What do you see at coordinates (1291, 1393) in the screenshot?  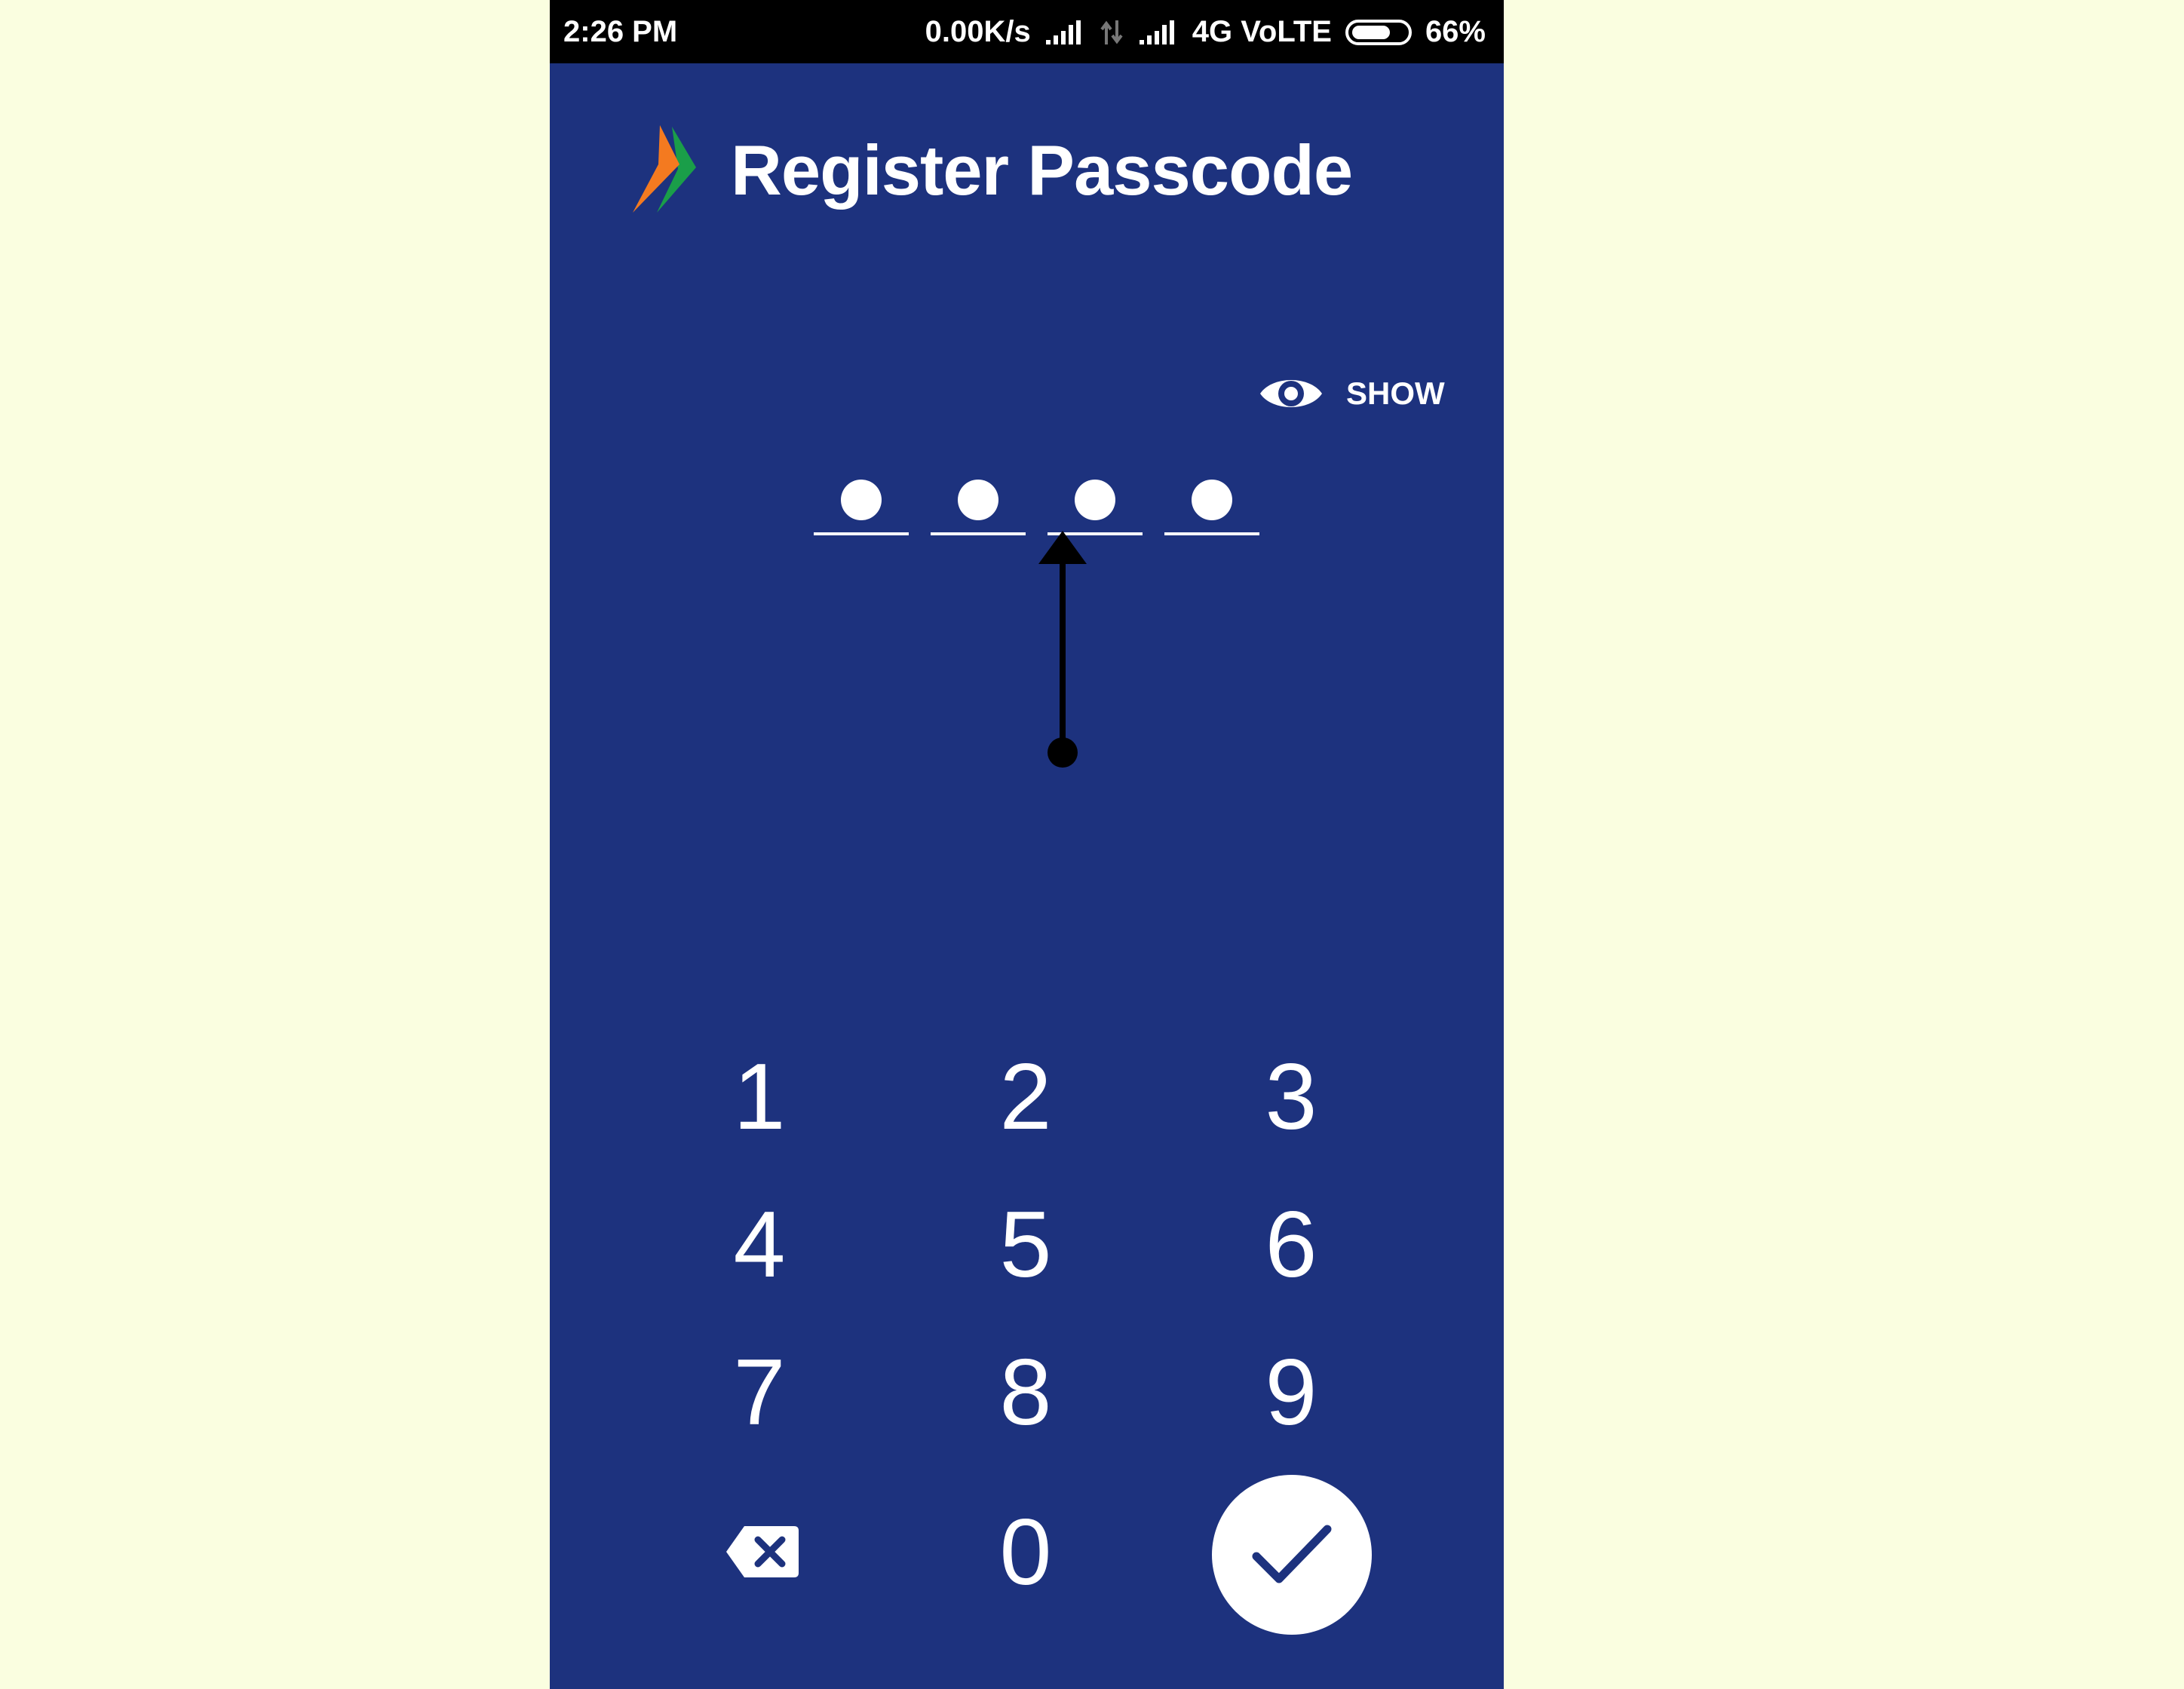 I see `key-9: 9` at bounding box center [1291, 1393].